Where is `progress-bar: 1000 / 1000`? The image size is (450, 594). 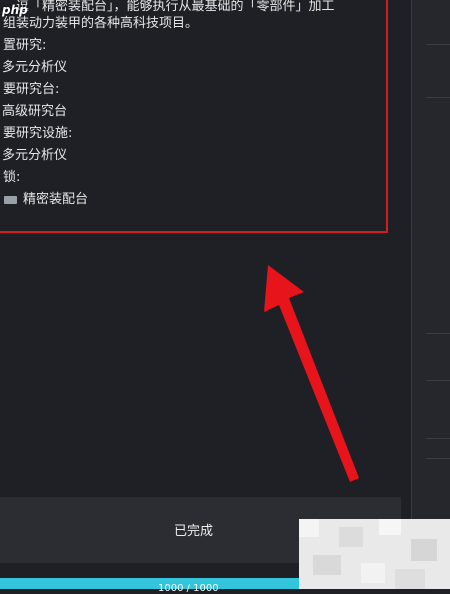 progress-bar: 1000 / 1000 is located at coordinates (150, 586).